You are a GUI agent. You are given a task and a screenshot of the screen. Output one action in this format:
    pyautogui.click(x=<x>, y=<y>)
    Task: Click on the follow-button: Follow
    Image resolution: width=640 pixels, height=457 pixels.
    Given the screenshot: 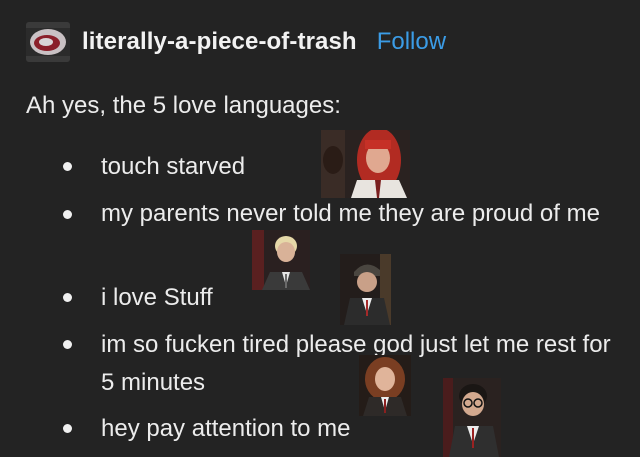 What is the action you would take?
    pyautogui.click(x=411, y=42)
    